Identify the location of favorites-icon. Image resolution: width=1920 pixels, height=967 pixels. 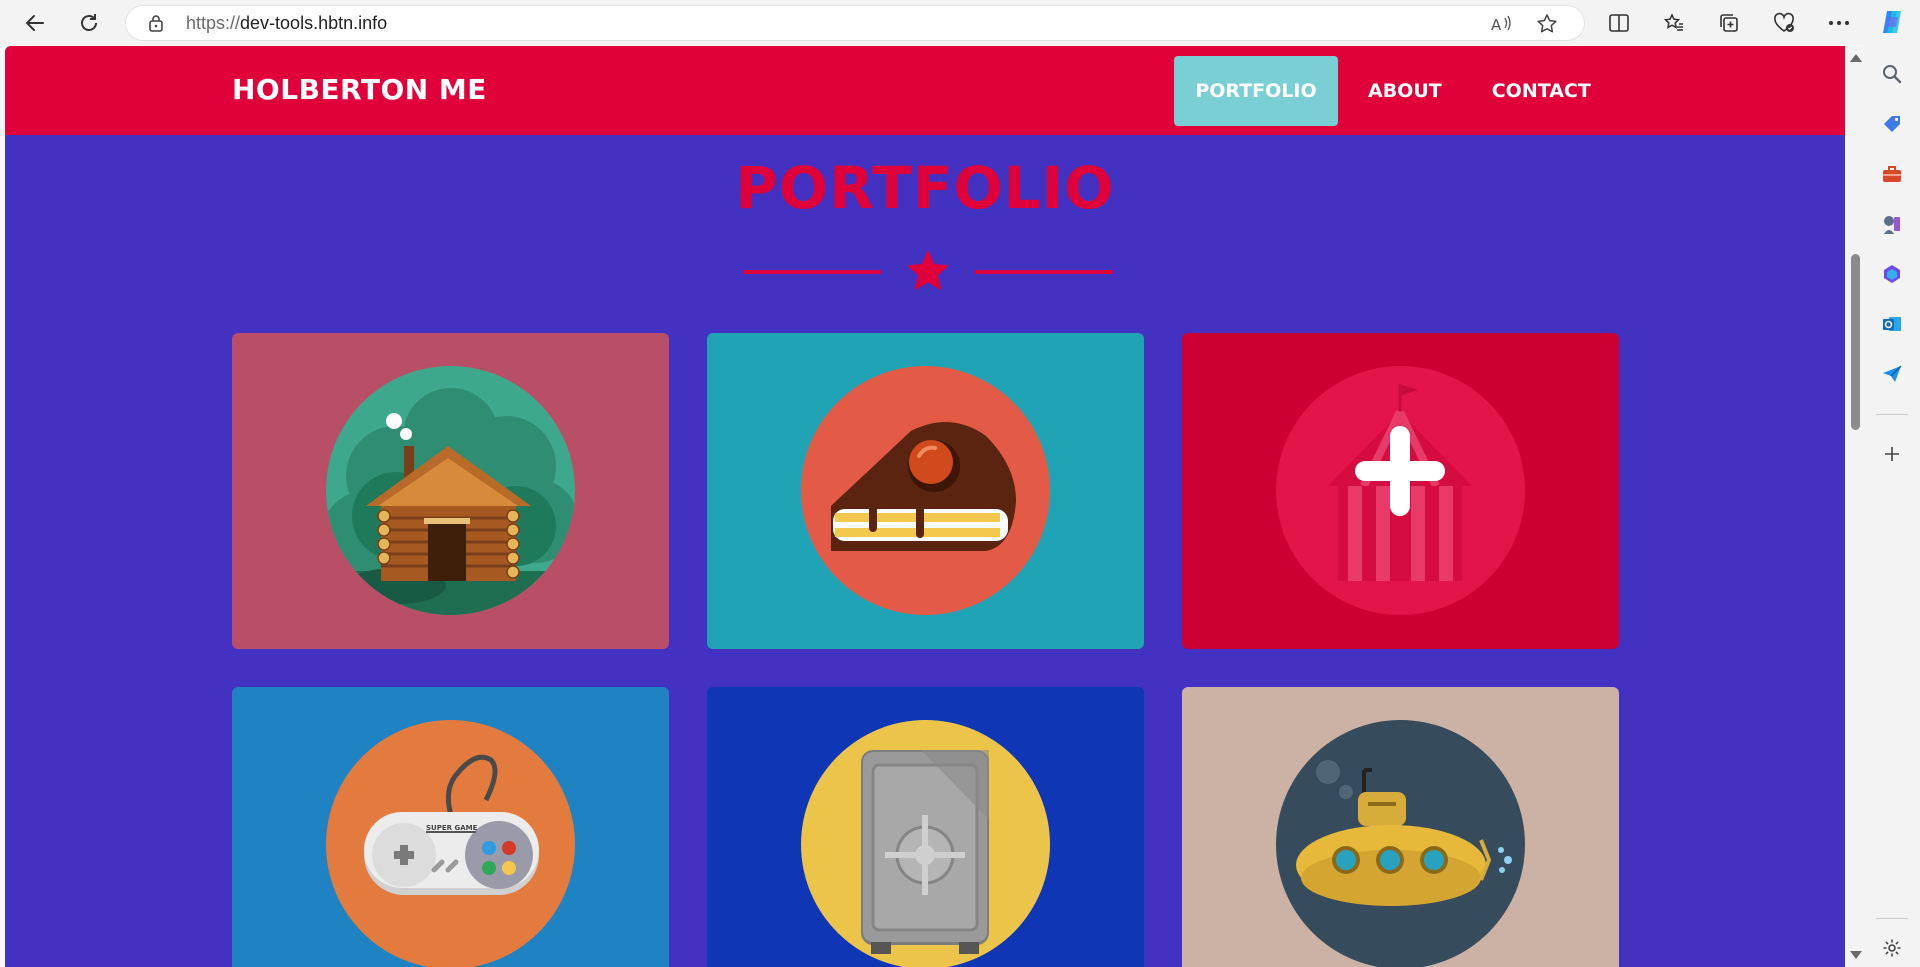
(1674, 23).